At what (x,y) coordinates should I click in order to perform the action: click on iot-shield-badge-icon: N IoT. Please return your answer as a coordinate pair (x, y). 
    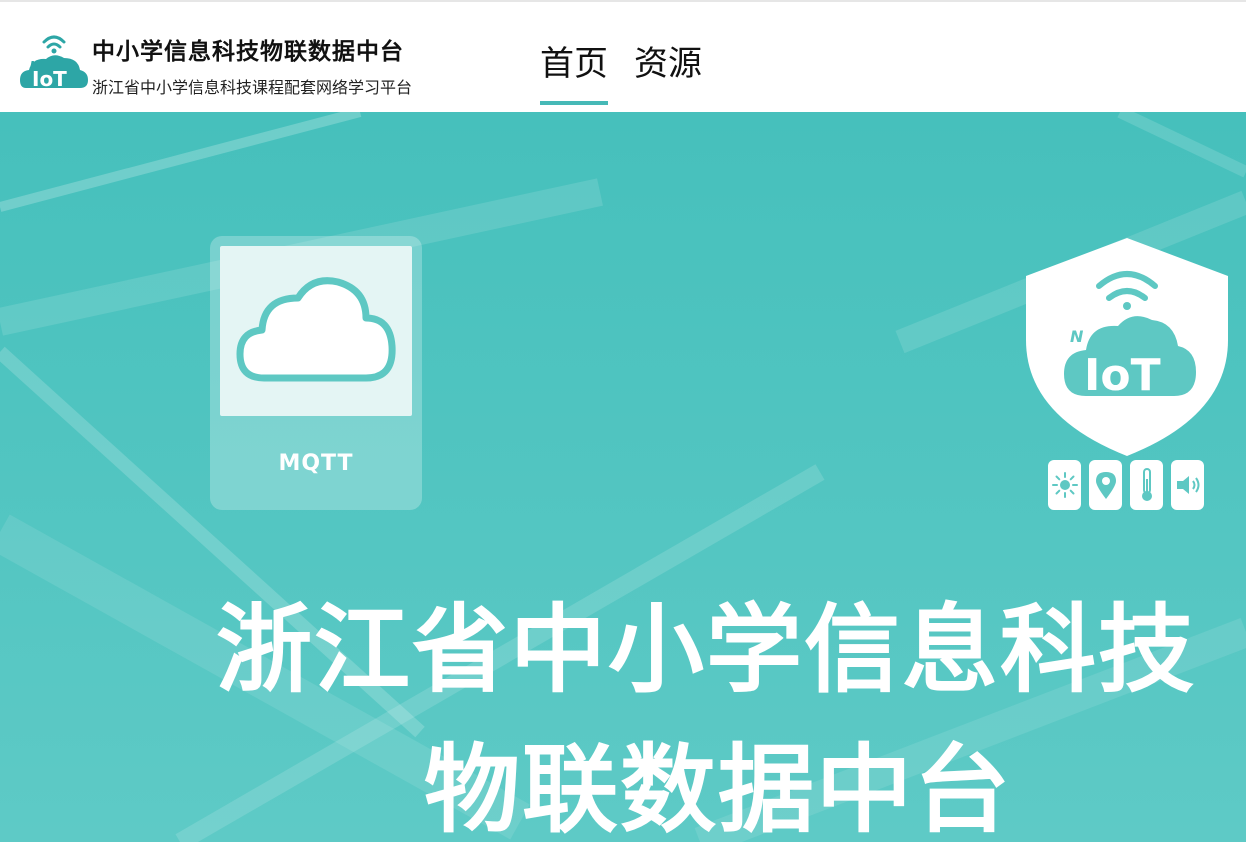
    Looking at the image, I should click on (1127, 347).